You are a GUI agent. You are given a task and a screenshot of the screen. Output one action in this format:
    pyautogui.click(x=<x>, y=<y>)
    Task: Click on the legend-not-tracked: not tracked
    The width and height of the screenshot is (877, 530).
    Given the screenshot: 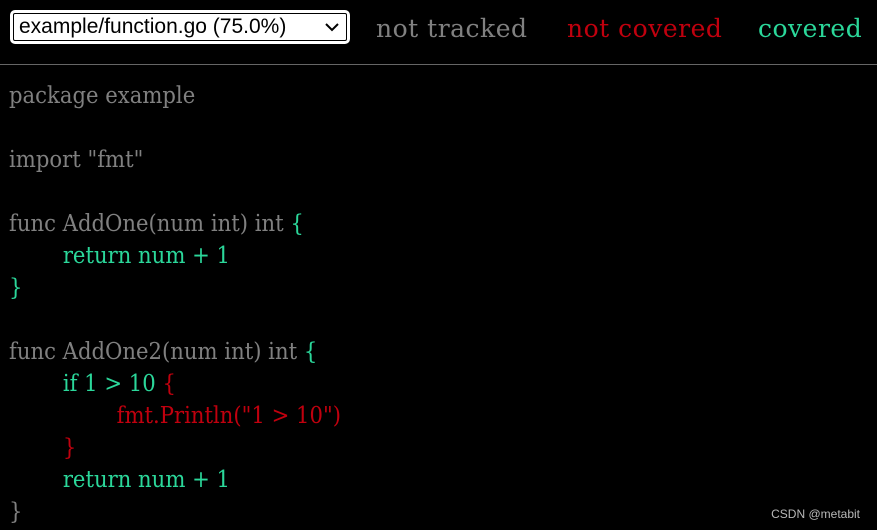 What is the action you would take?
    pyautogui.click(x=452, y=28)
    